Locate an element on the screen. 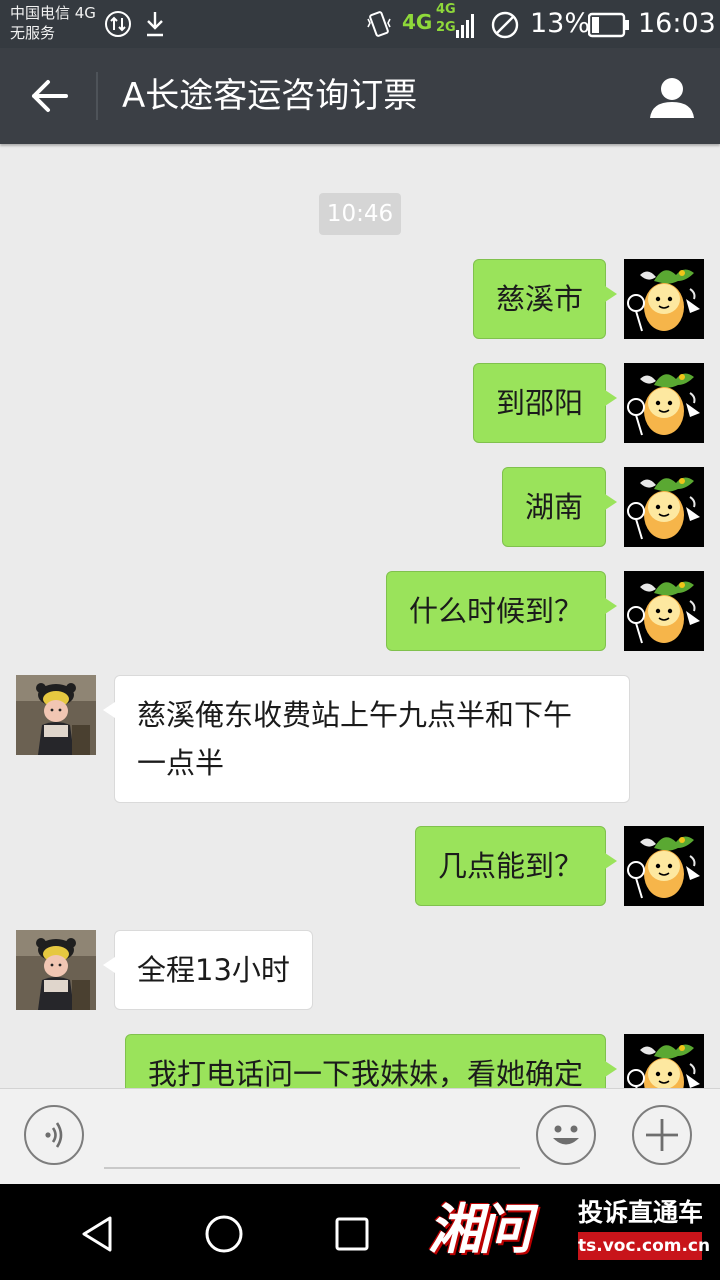  more-actions-button is located at coordinates (662, 1135).